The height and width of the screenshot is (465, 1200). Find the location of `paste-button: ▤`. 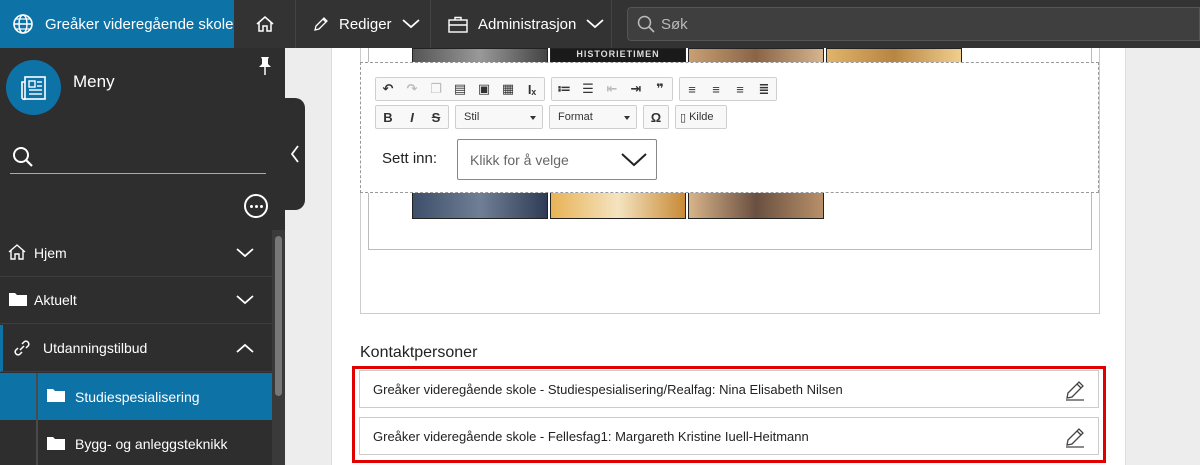

paste-button: ▤ is located at coordinates (460, 89).